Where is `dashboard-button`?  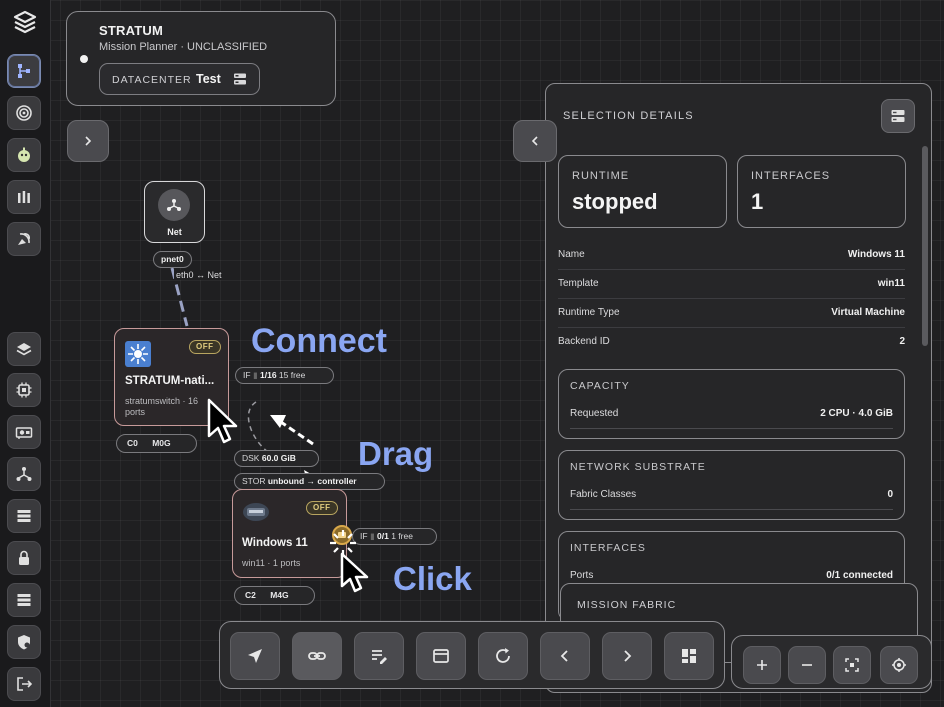 dashboard-button is located at coordinates (689, 656).